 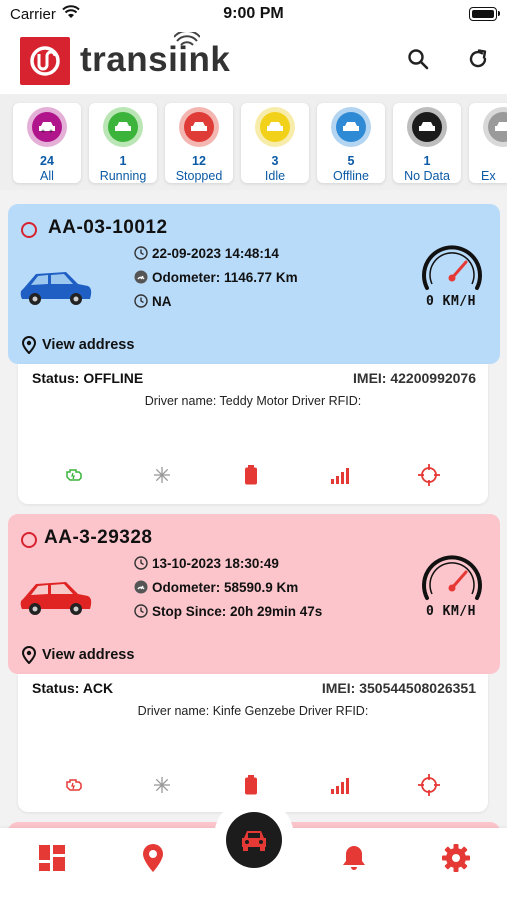 What do you see at coordinates (98, 537) in the screenshot?
I see `vehicle-plate: AA-3-29328` at bounding box center [98, 537].